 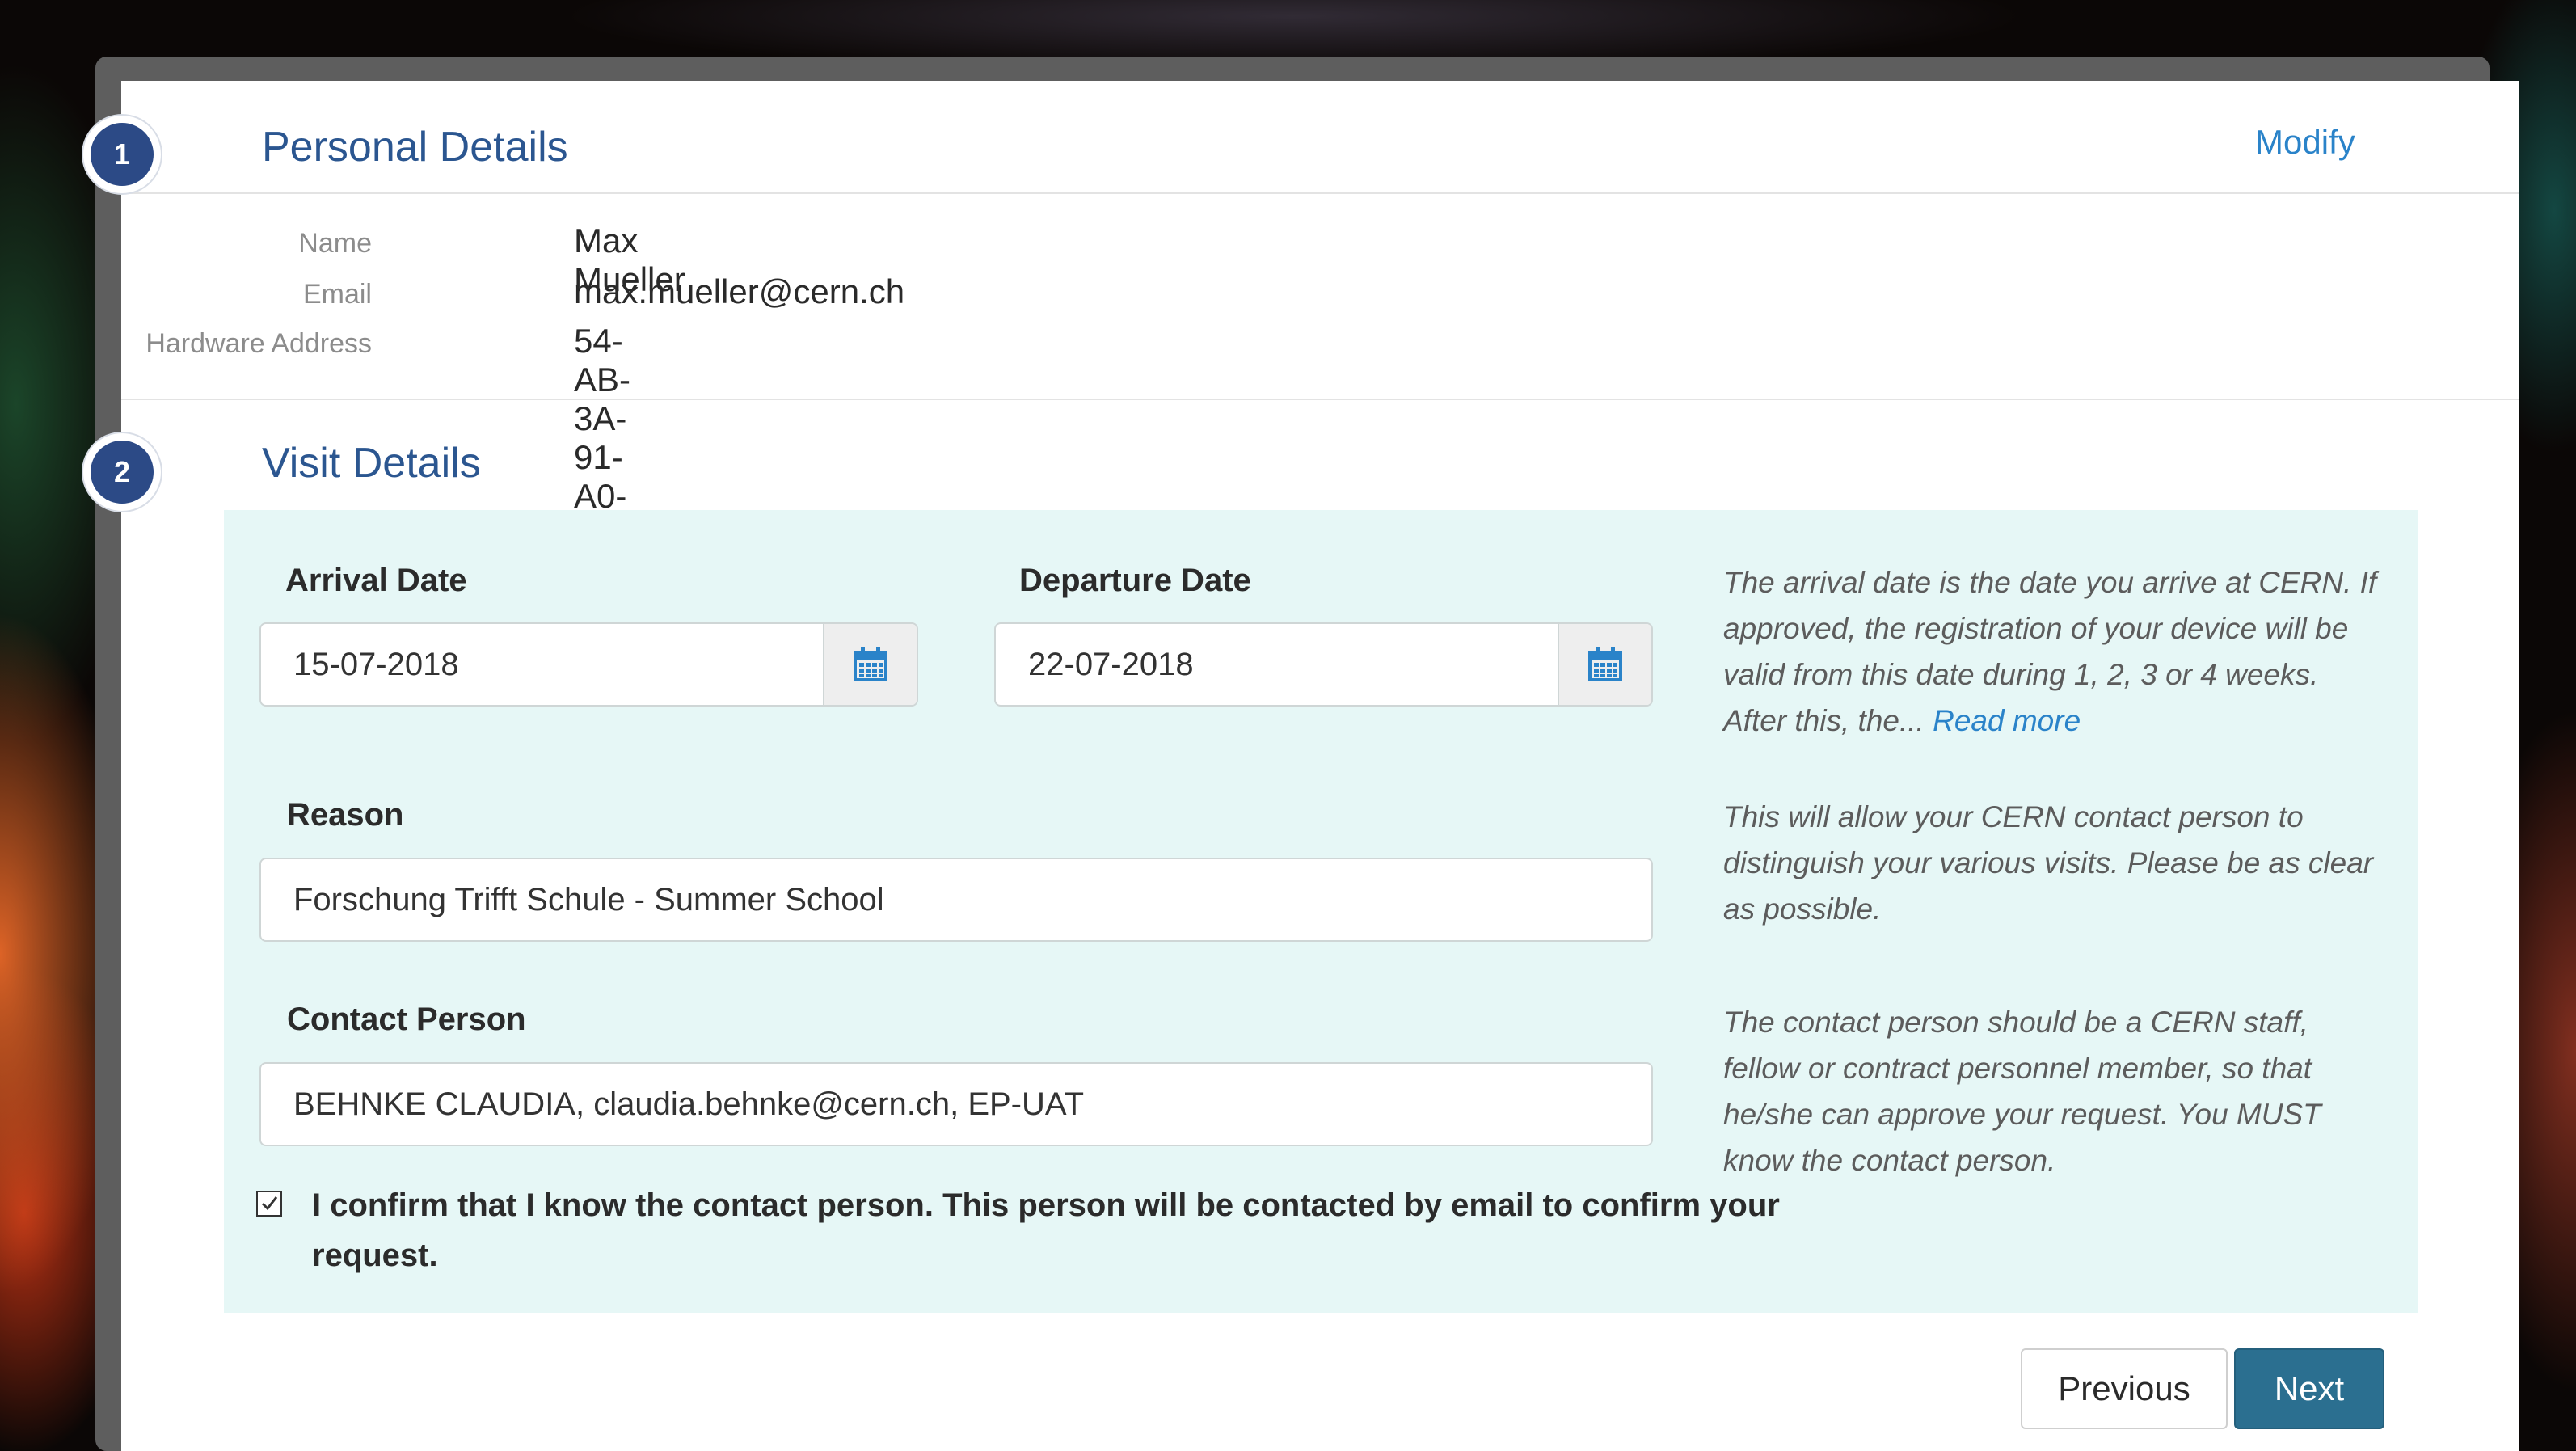 What do you see at coordinates (407, 1019) in the screenshot?
I see `contact-person-label: Contact Person` at bounding box center [407, 1019].